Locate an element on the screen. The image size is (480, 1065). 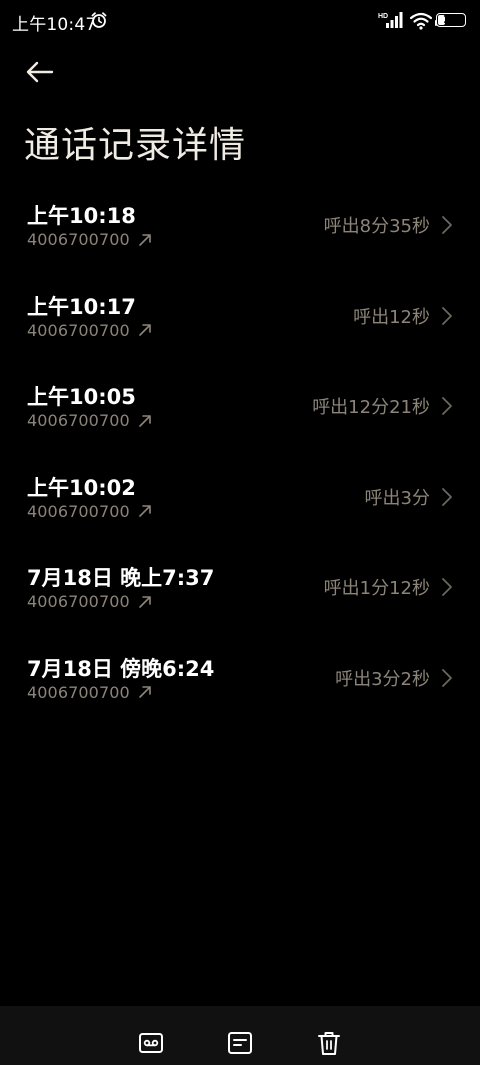
battery-level: 26 is located at coordinates (451, 19).